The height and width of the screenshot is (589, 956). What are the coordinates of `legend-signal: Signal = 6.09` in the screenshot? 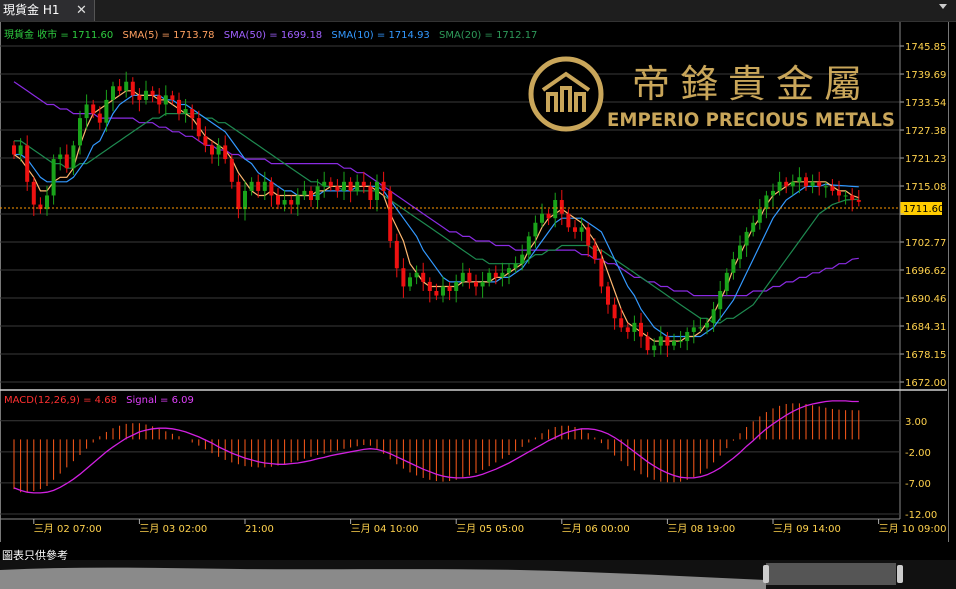 It's located at (160, 400).